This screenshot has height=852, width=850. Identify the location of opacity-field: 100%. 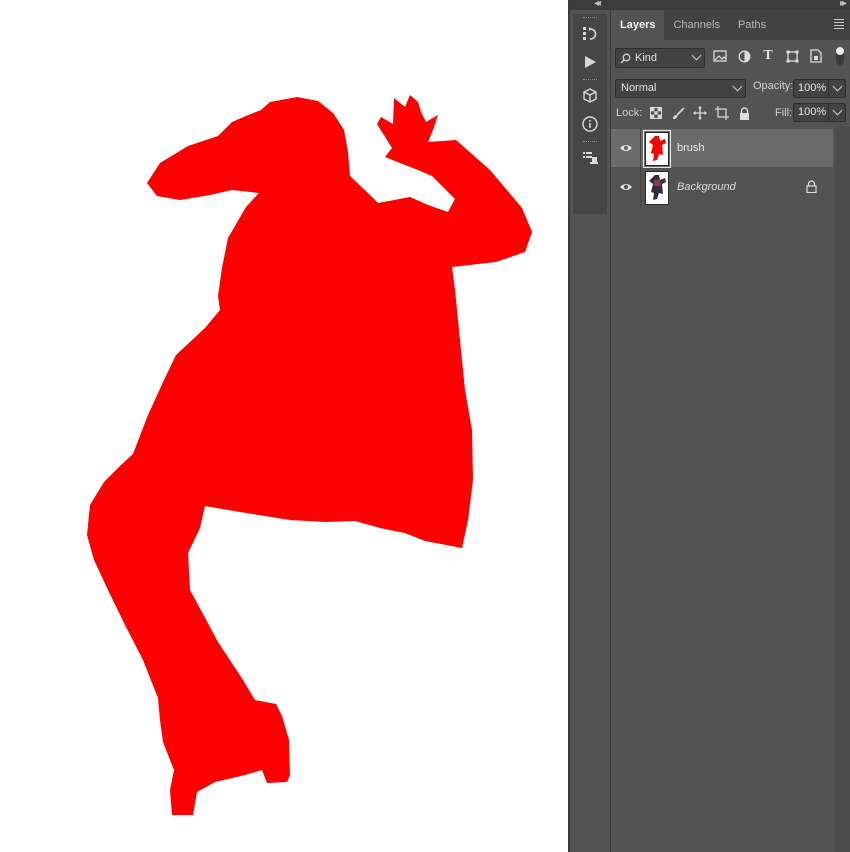
(819, 88).